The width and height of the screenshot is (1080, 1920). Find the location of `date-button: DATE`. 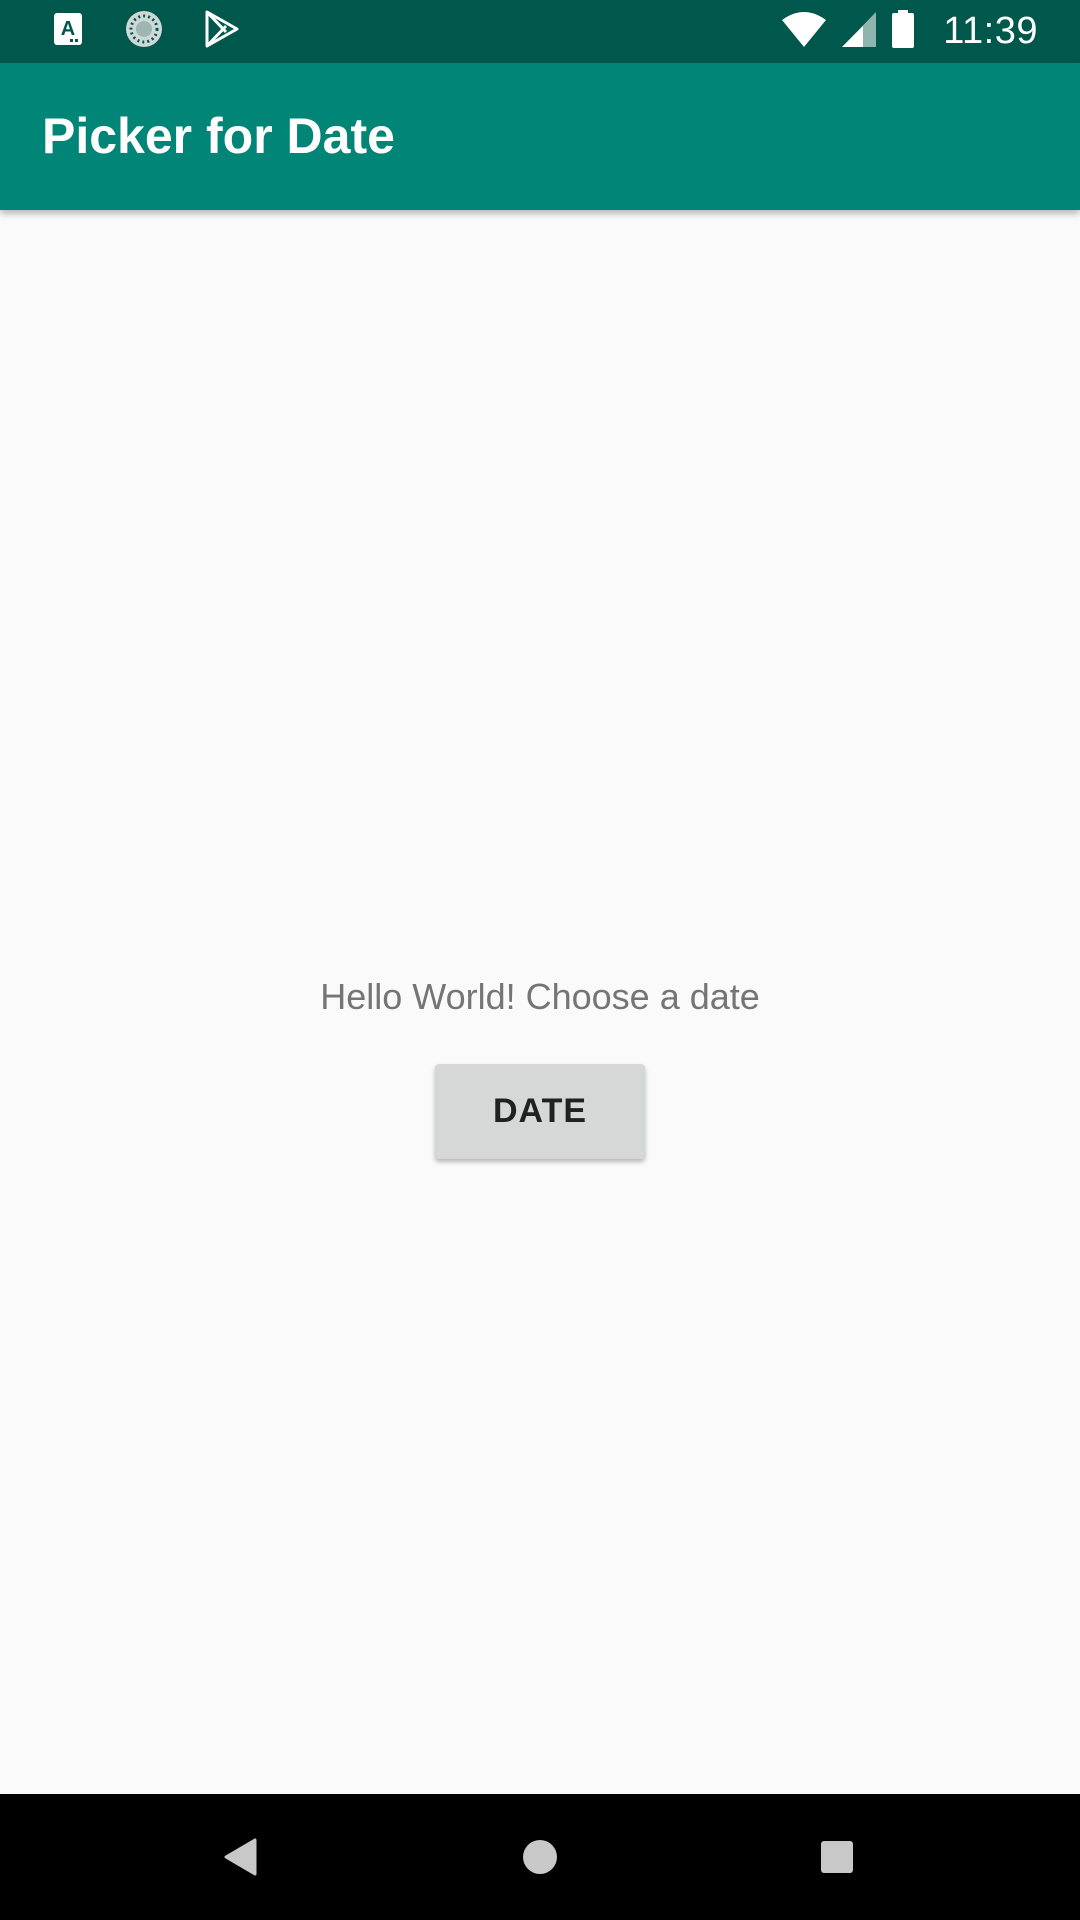

date-button: DATE is located at coordinates (540, 1111).